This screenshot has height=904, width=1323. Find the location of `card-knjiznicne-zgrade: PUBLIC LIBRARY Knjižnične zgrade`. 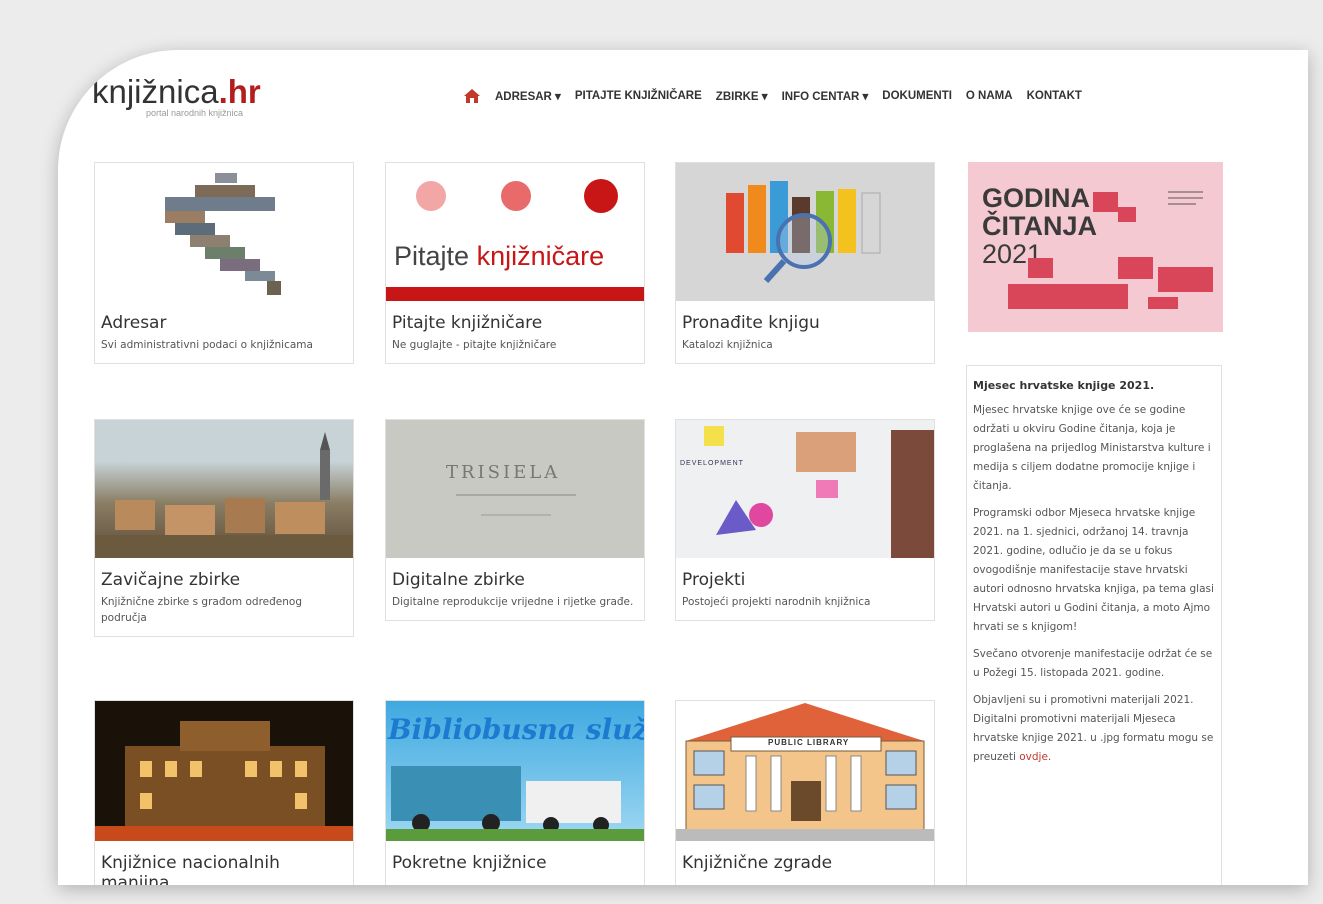

card-knjiznicne-zgrade: PUBLIC LIBRARY Knjižnične zgrade is located at coordinates (805, 792).